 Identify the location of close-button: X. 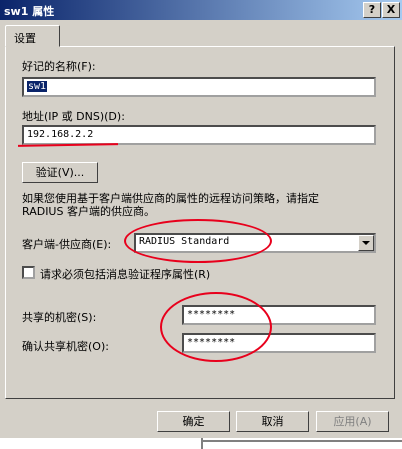
(391, 10).